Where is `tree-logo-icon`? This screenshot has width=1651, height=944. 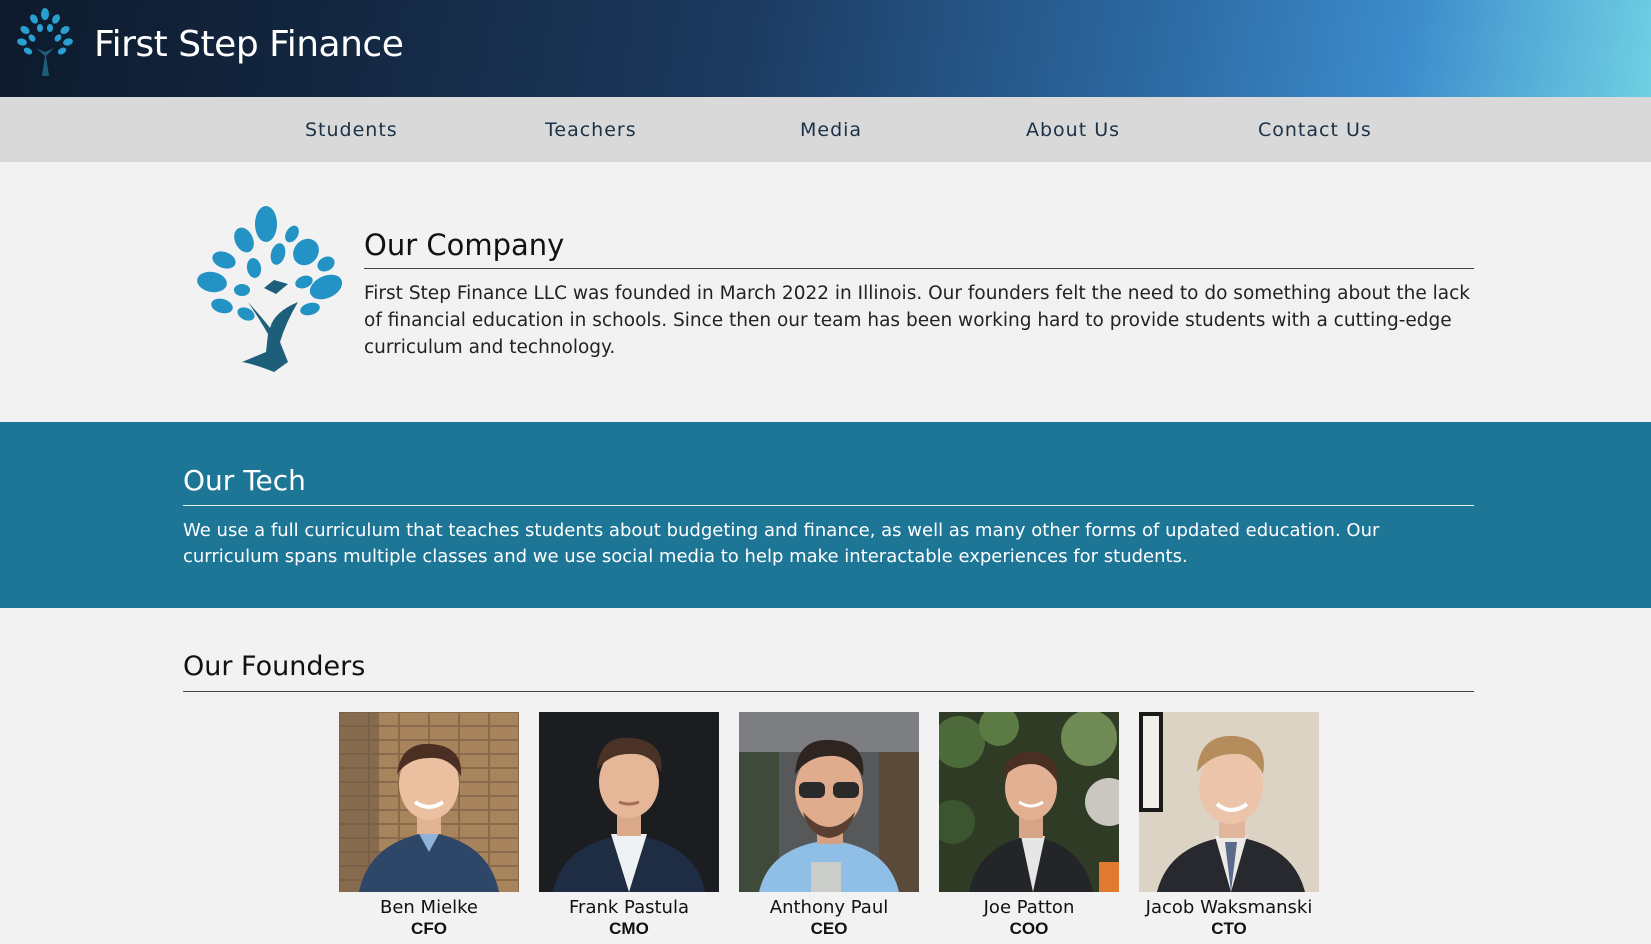 tree-logo-icon is located at coordinates (270, 289).